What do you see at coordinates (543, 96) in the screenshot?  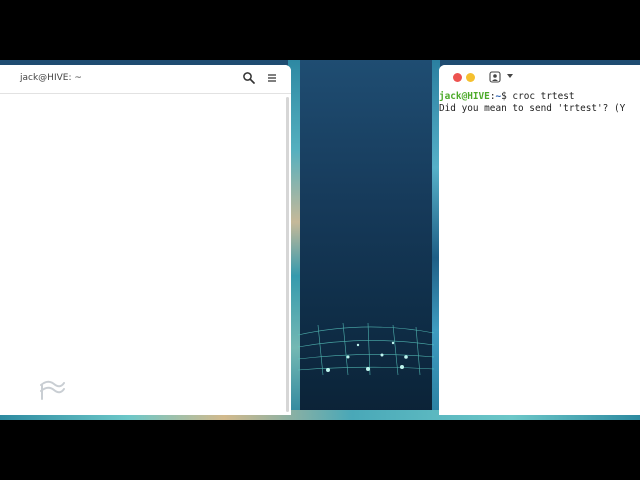 I see `command-text: croc trtest` at bounding box center [543, 96].